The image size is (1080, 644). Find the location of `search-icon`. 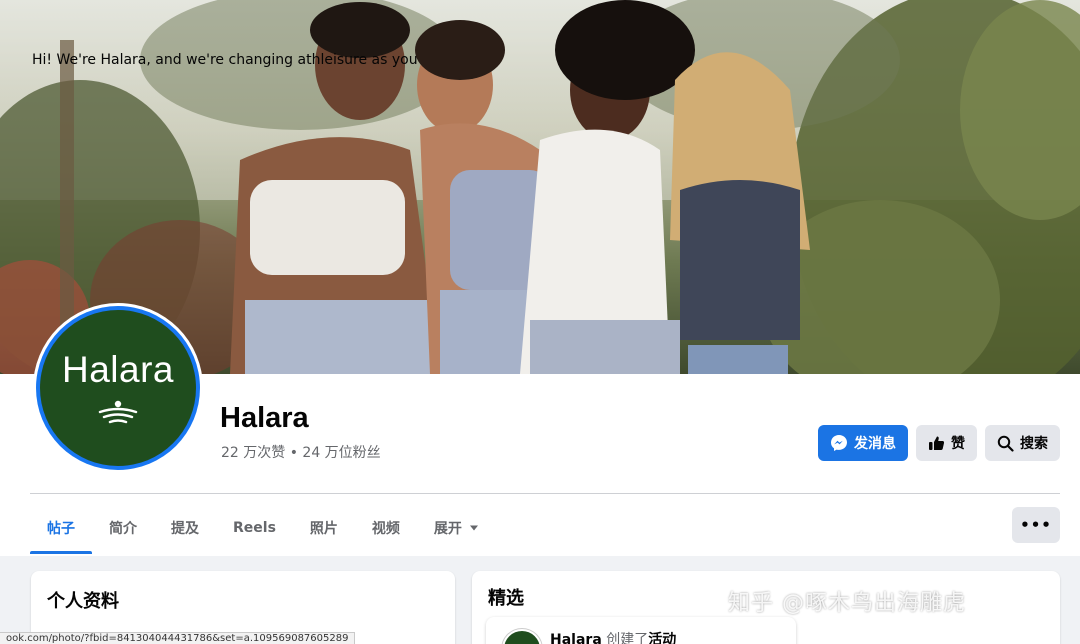

search-icon is located at coordinates (1005, 443).